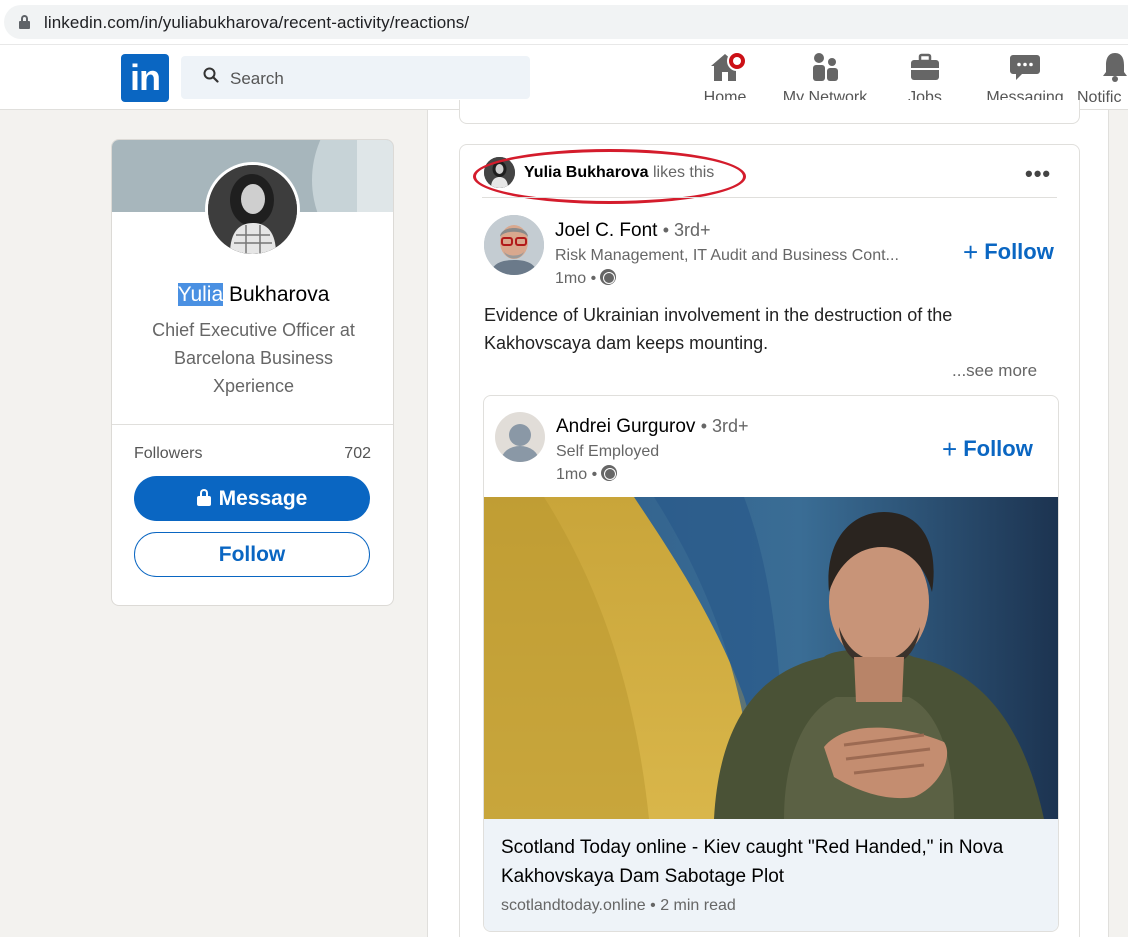 Image resolution: width=1128 pixels, height=937 pixels. What do you see at coordinates (994, 371) in the screenshot?
I see `see-more-link: ...see more` at bounding box center [994, 371].